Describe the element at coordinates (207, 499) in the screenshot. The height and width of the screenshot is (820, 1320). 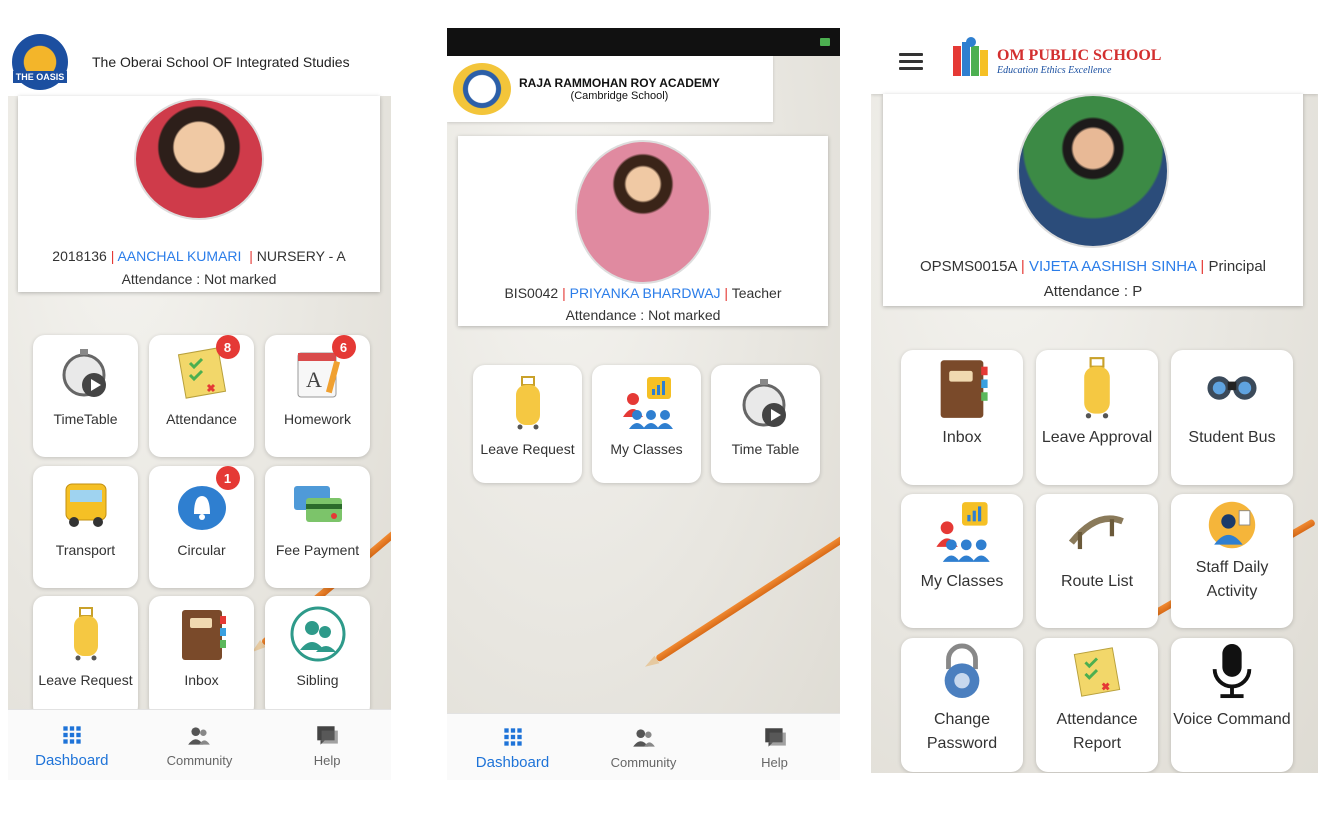
I see `bell-icon: 1` at that location.